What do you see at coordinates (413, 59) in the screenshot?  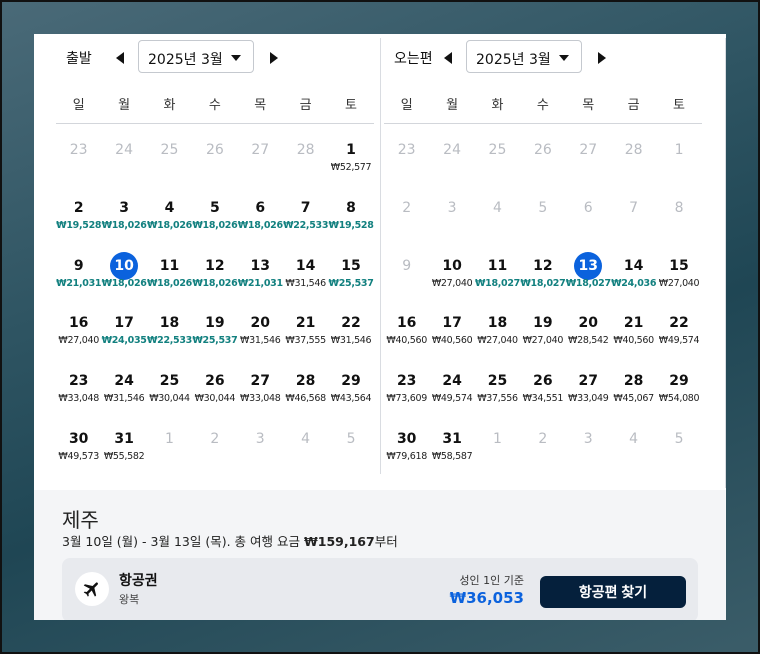 I see `inbound-label: 오는편` at bounding box center [413, 59].